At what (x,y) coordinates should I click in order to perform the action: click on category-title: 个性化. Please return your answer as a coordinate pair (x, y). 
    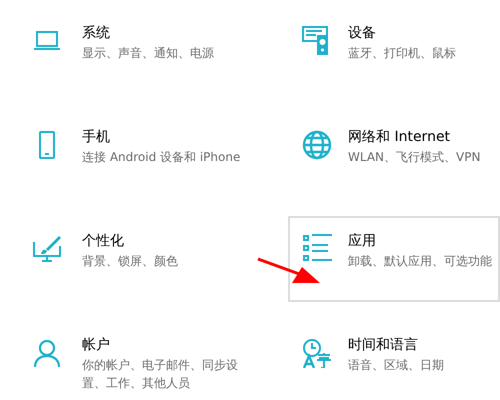
    Looking at the image, I should click on (103, 241).